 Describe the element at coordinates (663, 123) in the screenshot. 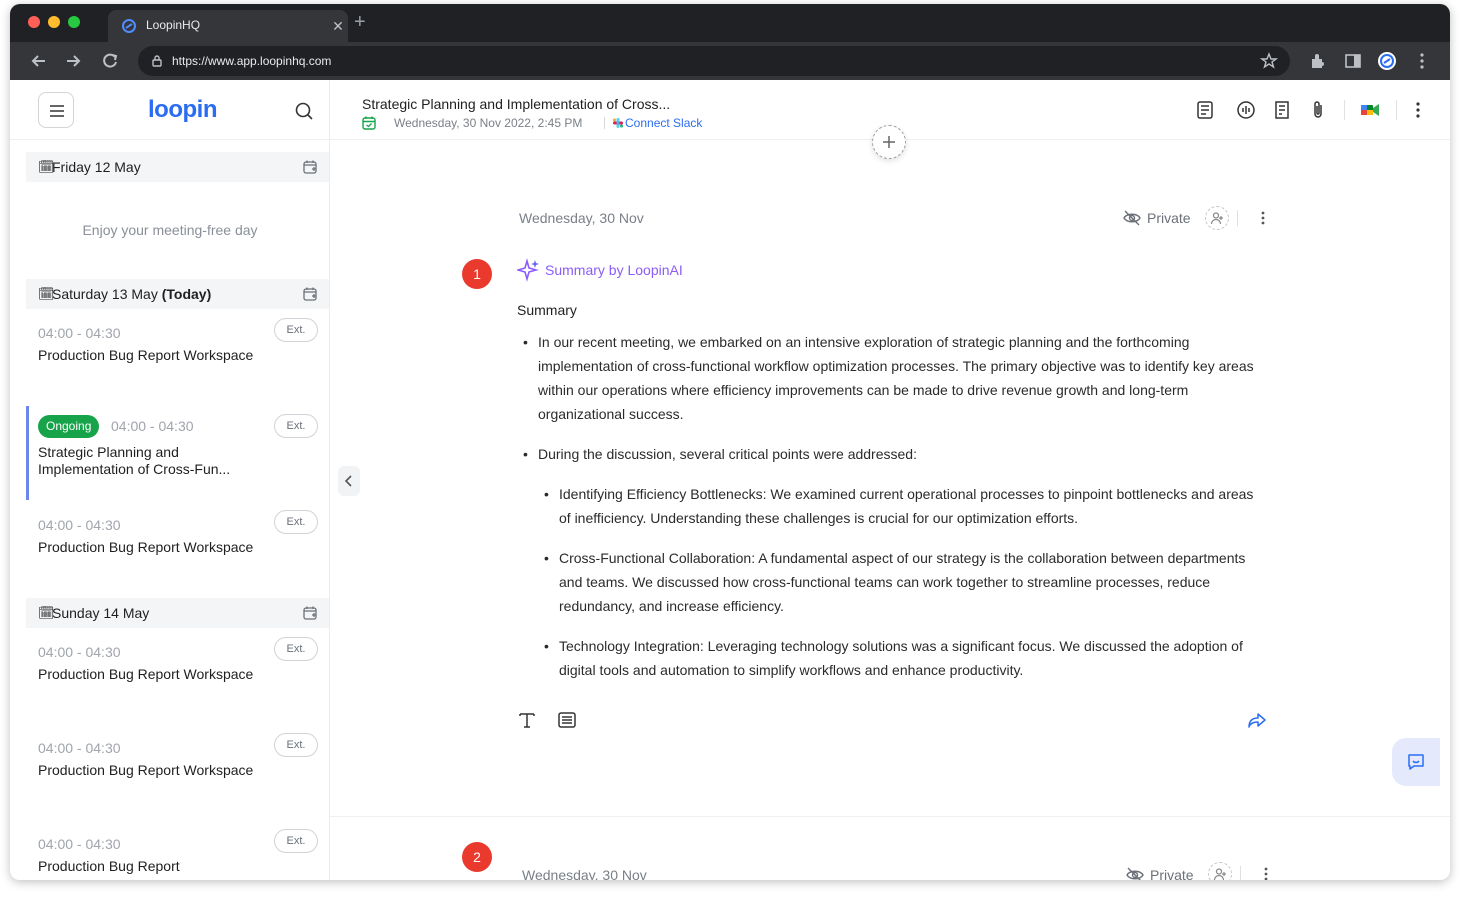

I see `connect-slack-link: Connect Slack` at that location.